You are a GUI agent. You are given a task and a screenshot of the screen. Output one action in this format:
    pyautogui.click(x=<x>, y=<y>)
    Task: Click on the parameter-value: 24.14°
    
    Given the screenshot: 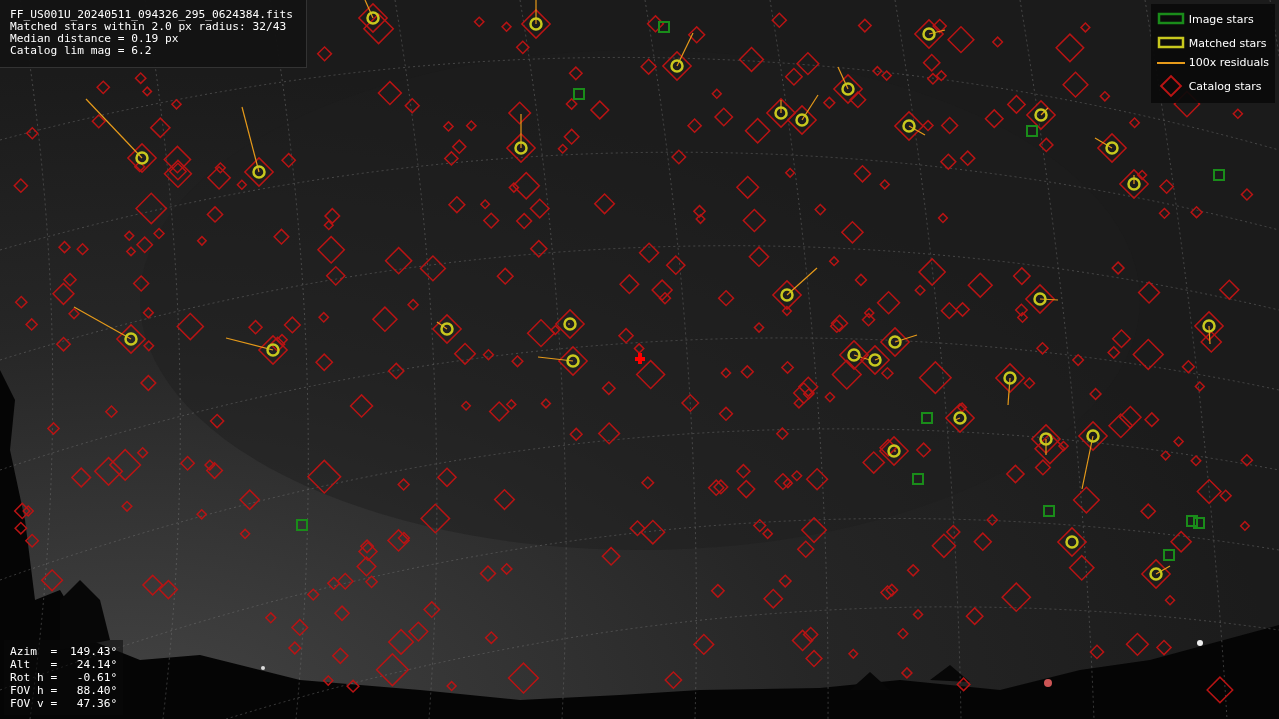 What is the action you would take?
    pyautogui.click(x=96, y=664)
    